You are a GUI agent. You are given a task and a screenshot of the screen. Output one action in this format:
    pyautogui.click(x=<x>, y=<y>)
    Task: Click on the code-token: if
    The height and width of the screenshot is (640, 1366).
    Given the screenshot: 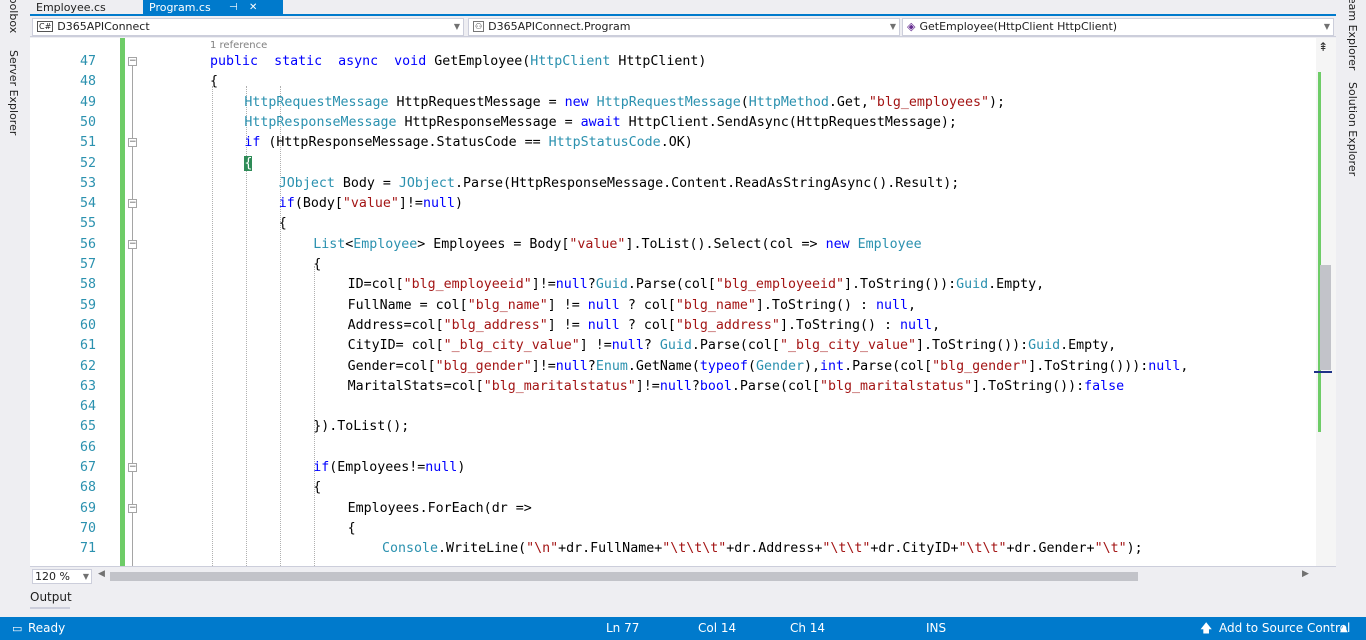 What is the action you would take?
    pyautogui.click(x=321, y=467)
    